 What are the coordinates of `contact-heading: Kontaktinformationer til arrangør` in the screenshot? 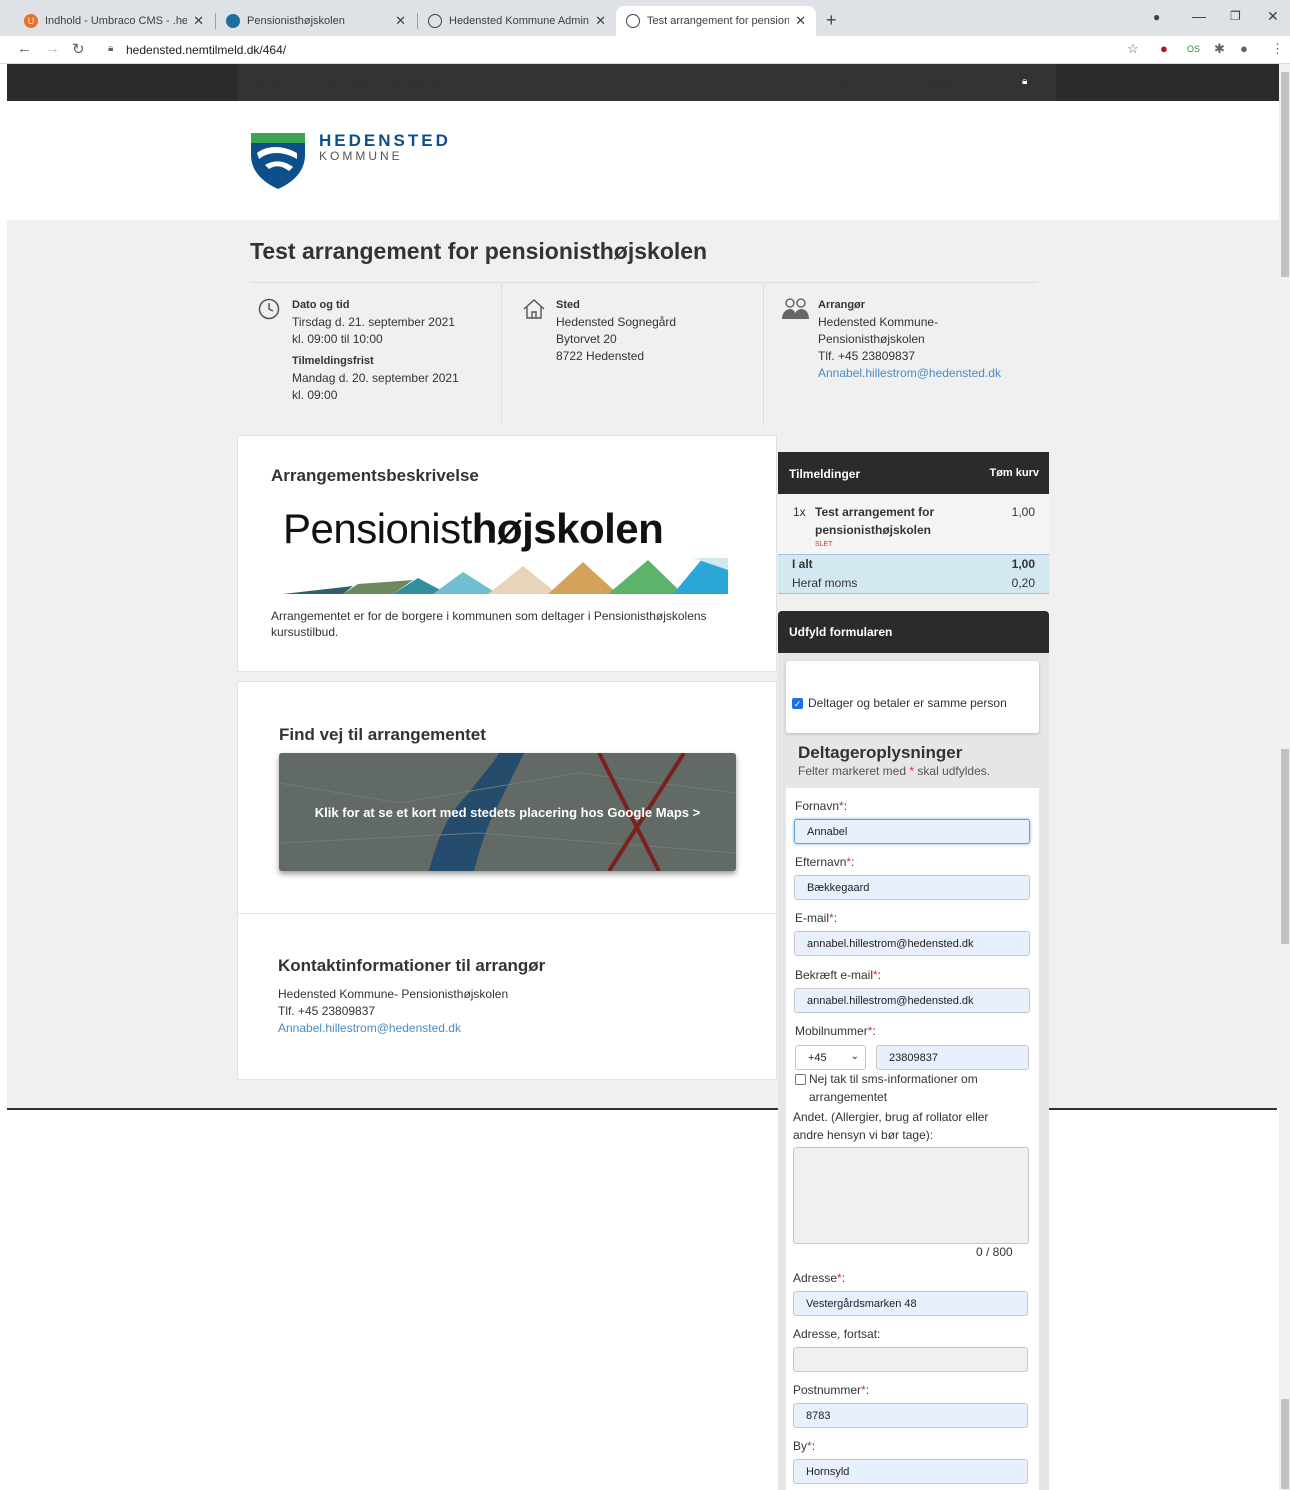 It's located at (412, 965).